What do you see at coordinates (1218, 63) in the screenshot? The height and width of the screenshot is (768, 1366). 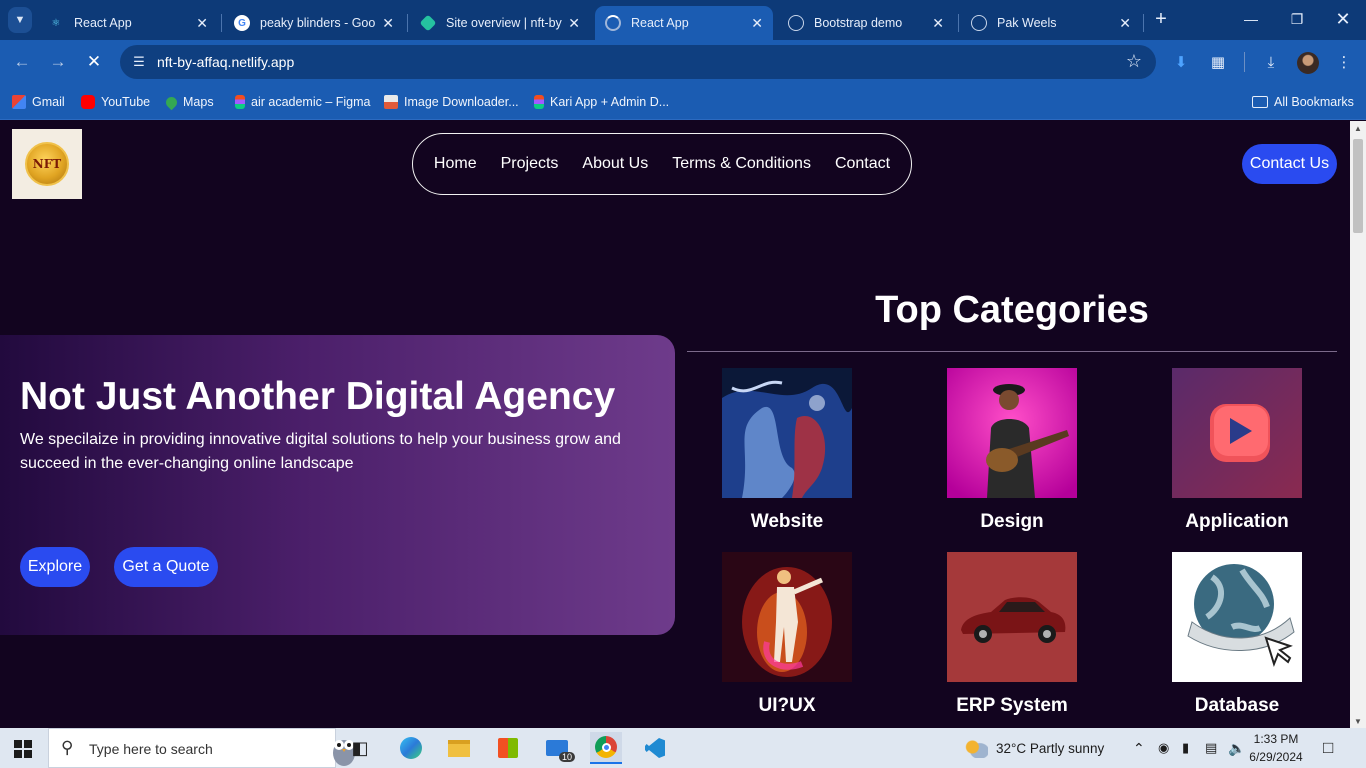 I see `extensions-puzzle-icon: ▦` at bounding box center [1218, 63].